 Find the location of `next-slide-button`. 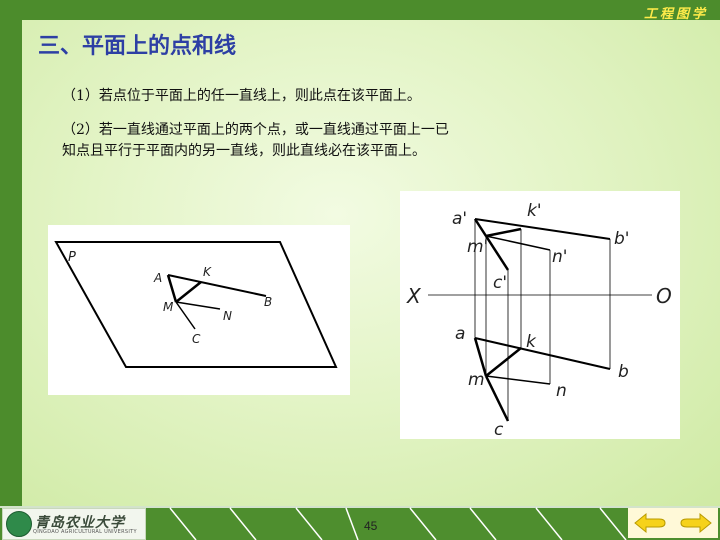

next-slide-button is located at coordinates (696, 523).